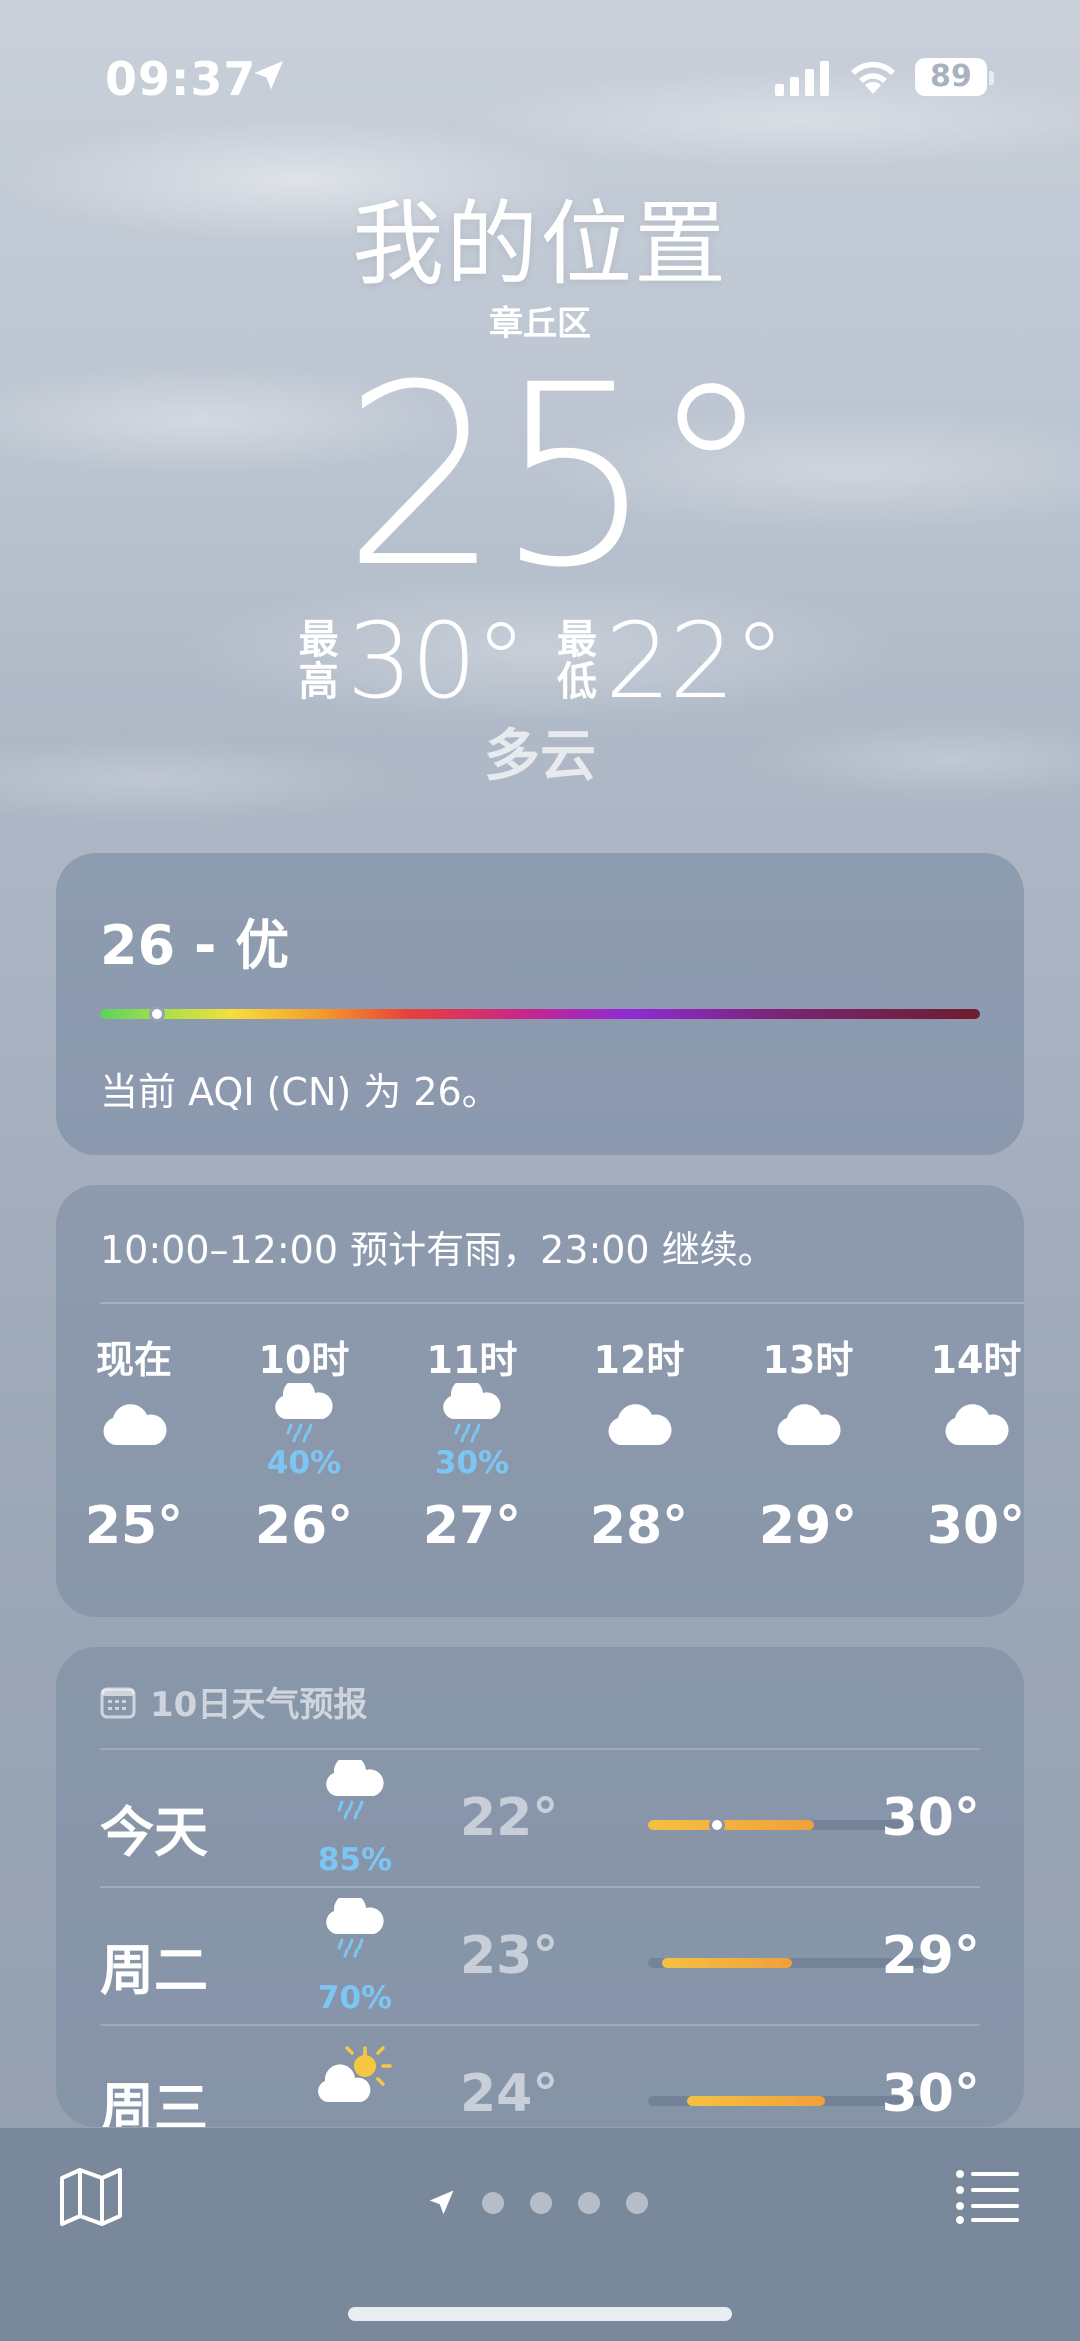 The height and width of the screenshot is (2341, 1080). Describe the element at coordinates (304, 1463) in the screenshot. I see `precip-chance: 40%` at that location.